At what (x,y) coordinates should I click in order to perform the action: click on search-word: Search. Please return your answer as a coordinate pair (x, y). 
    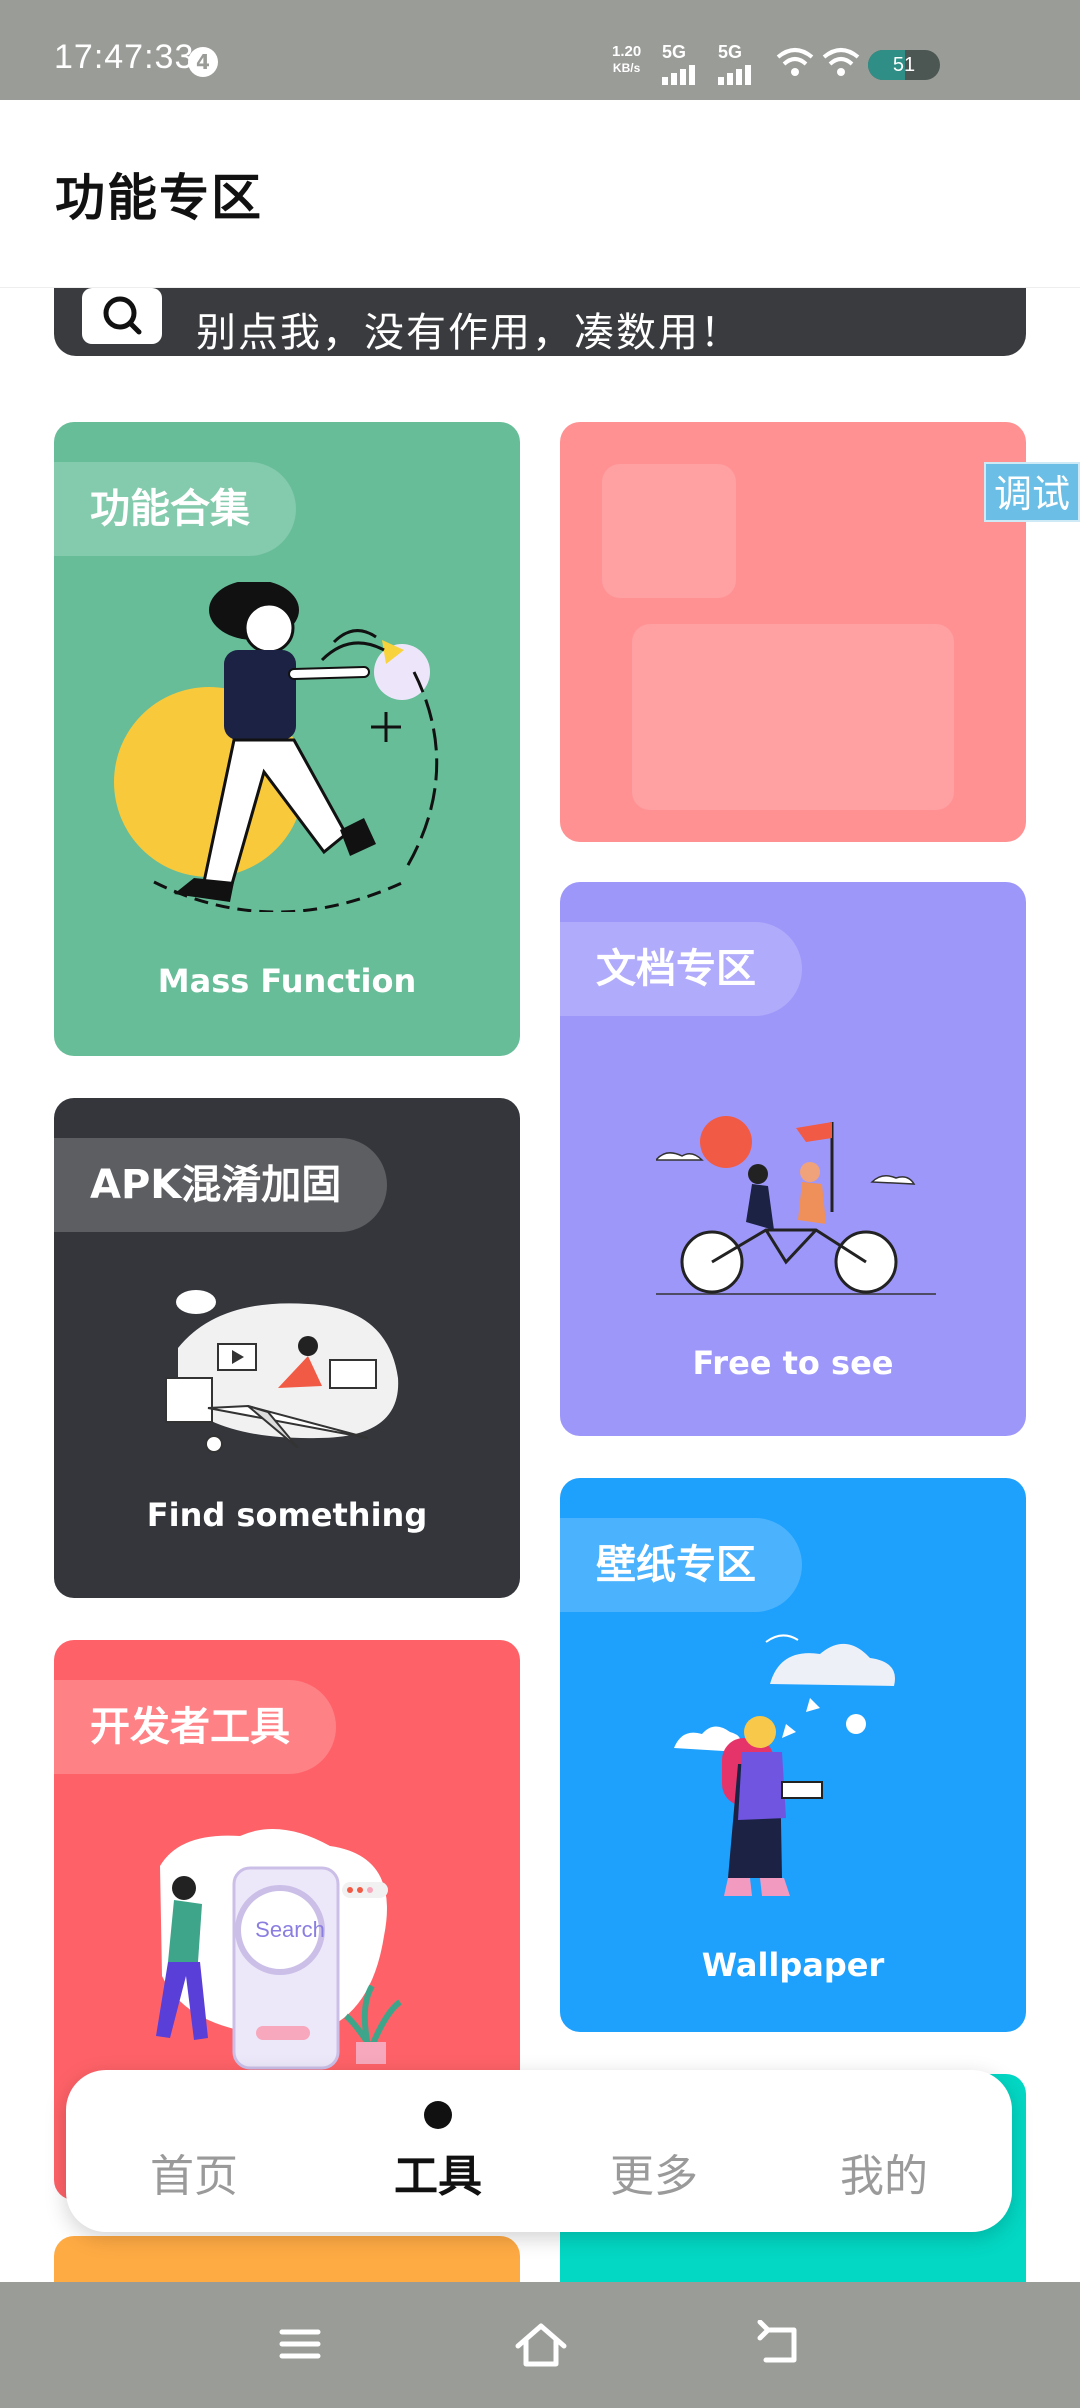
    Looking at the image, I should click on (290, 1929).